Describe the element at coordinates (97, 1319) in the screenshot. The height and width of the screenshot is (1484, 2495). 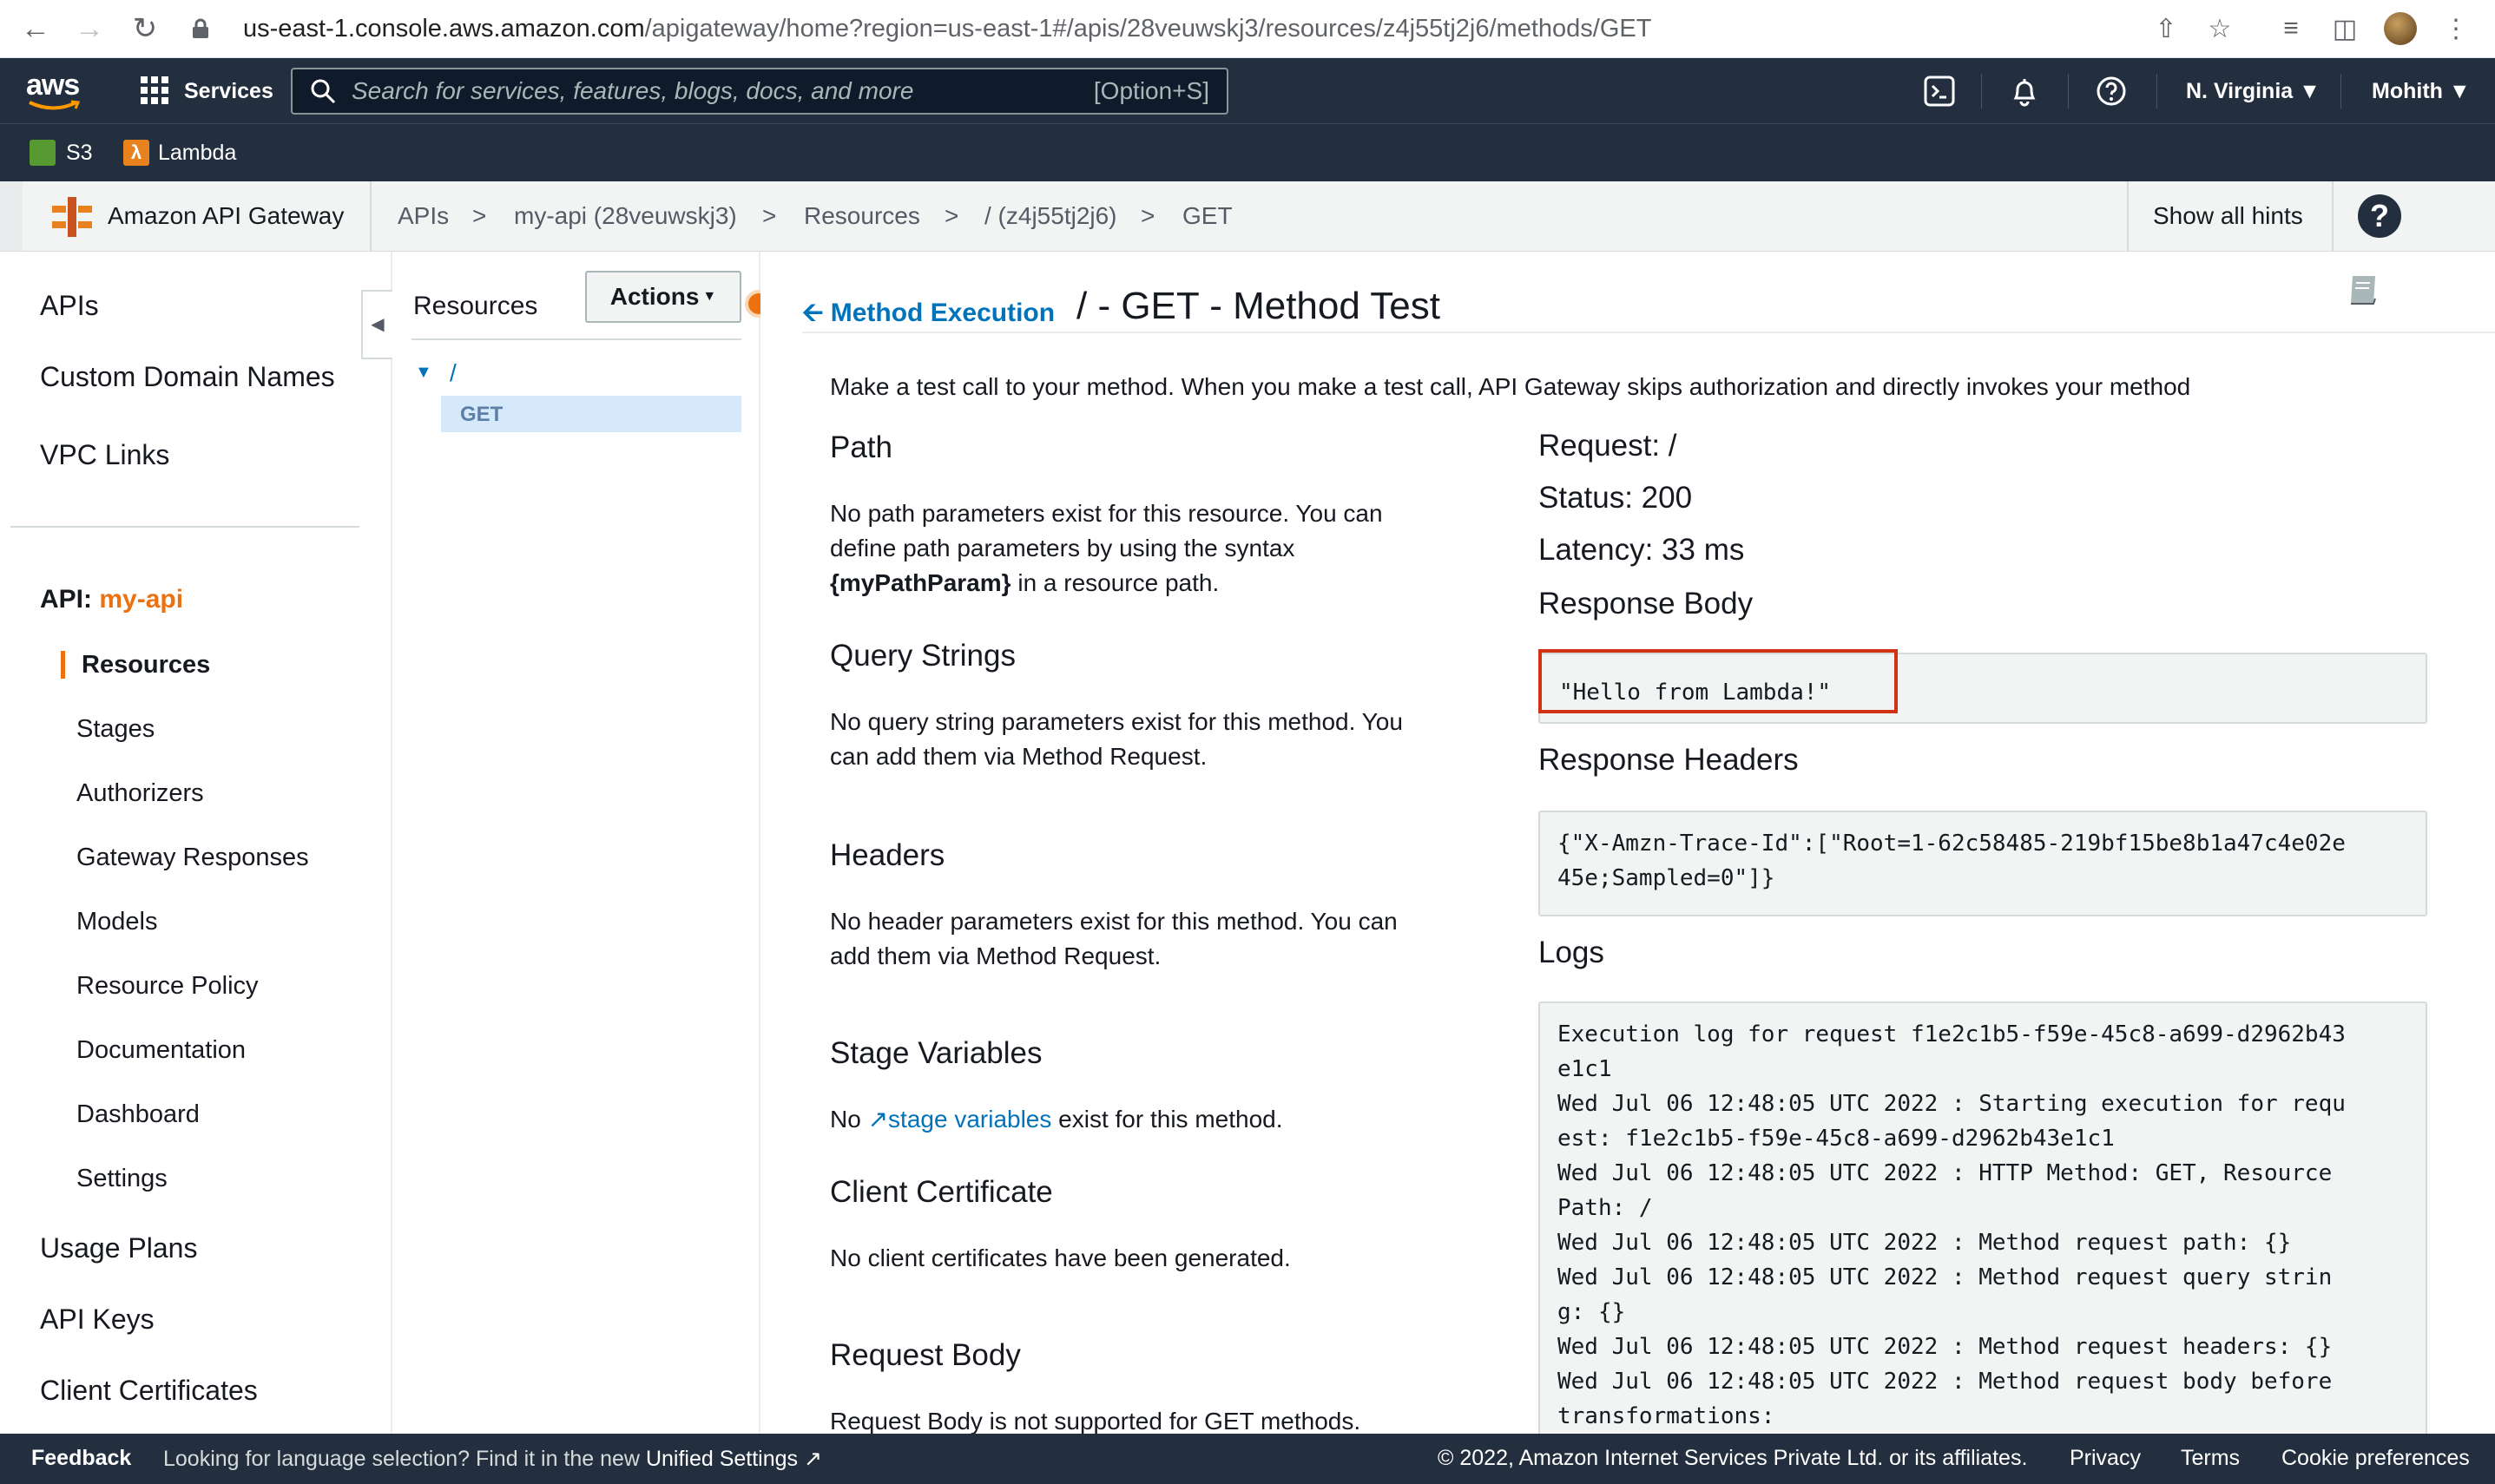
I see `nav-api-keys: API Keys` at that location.